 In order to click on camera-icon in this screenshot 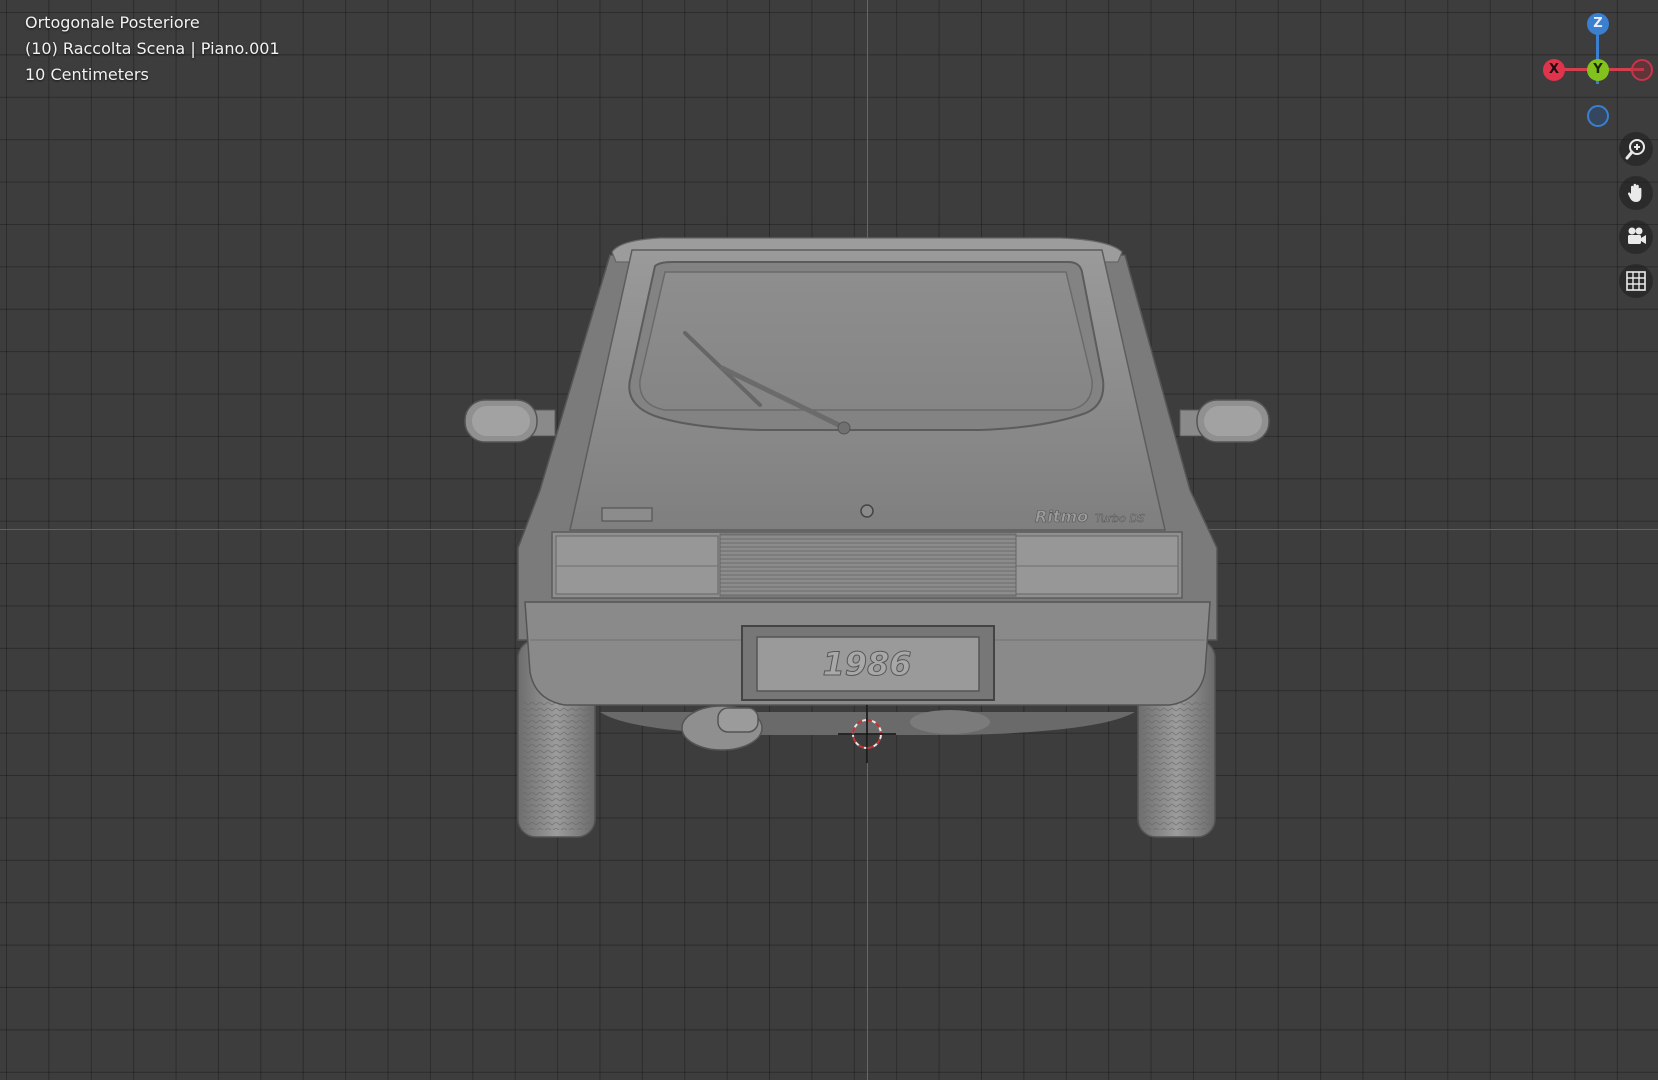, I will do `click(1637, 235)`.